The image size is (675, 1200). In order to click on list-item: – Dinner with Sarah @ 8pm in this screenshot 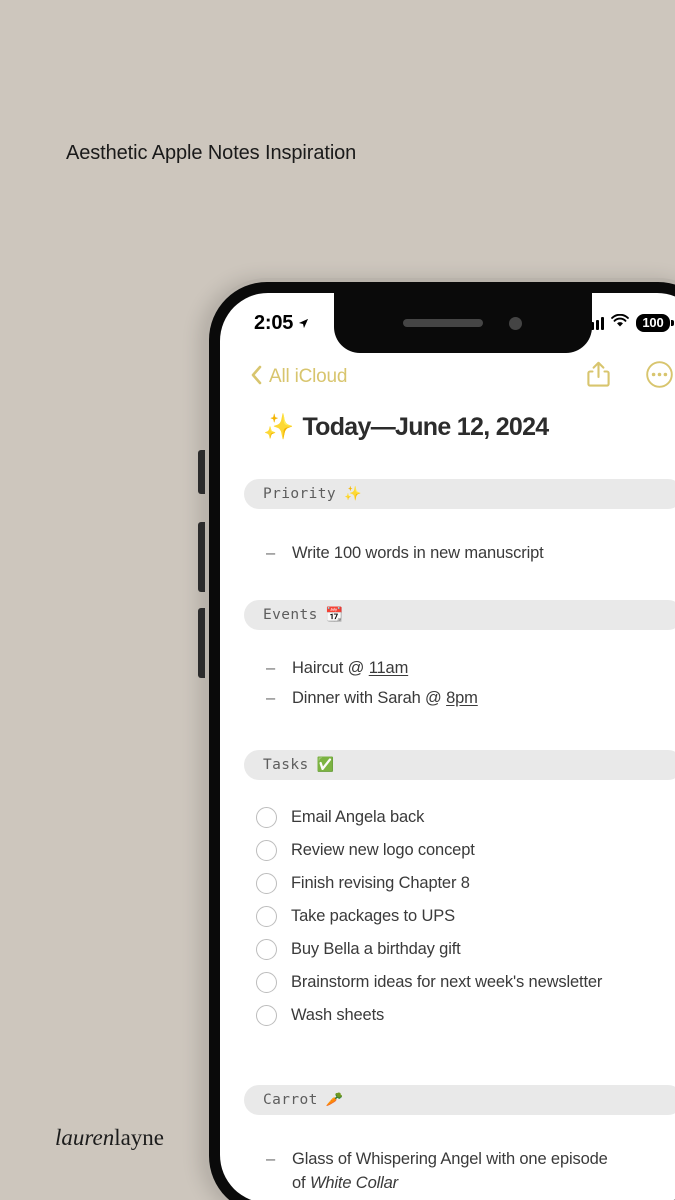, I will do `click(470, 698)`.